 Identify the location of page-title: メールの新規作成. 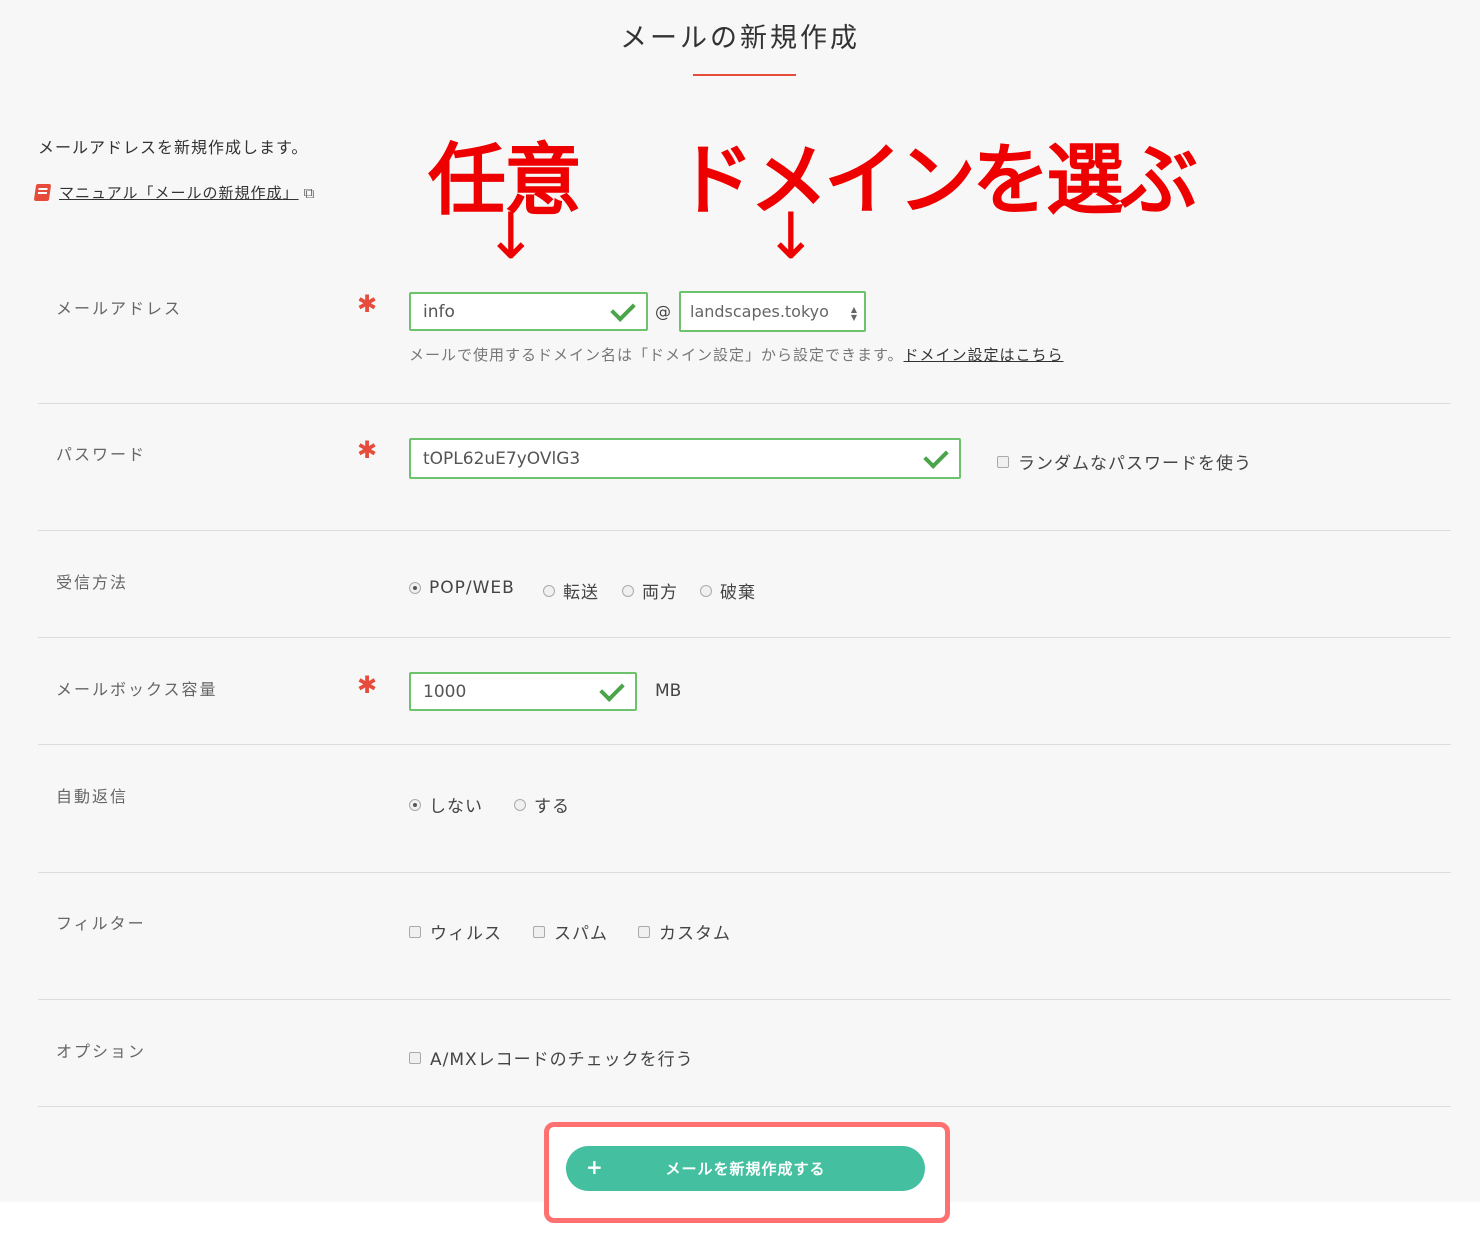
(740, 38).